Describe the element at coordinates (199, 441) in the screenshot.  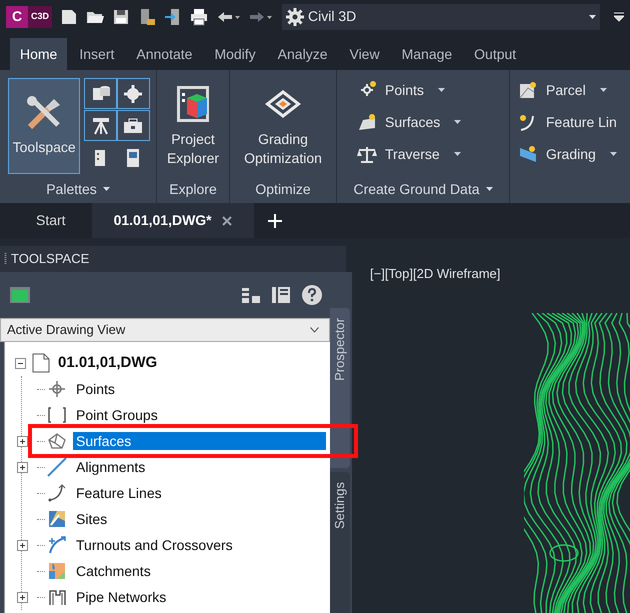
I see `tree-item: Surfaces` at that location.